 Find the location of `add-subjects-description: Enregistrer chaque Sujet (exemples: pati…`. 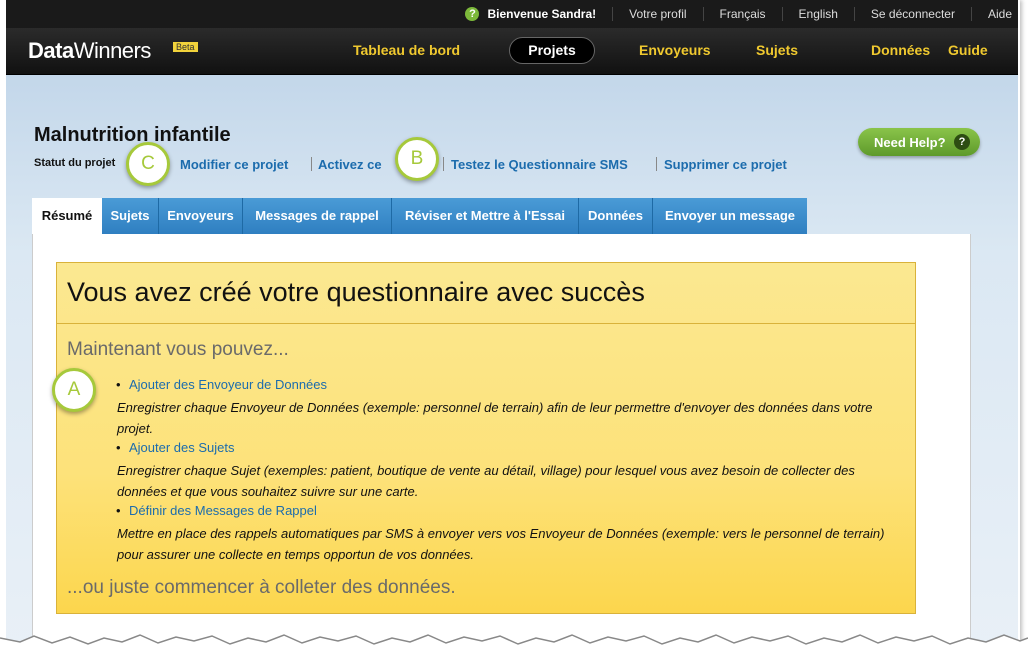

add-subjects-description: Enregistrer chaque Sujet (exemples: pati… is located at coordinates (486, 481).